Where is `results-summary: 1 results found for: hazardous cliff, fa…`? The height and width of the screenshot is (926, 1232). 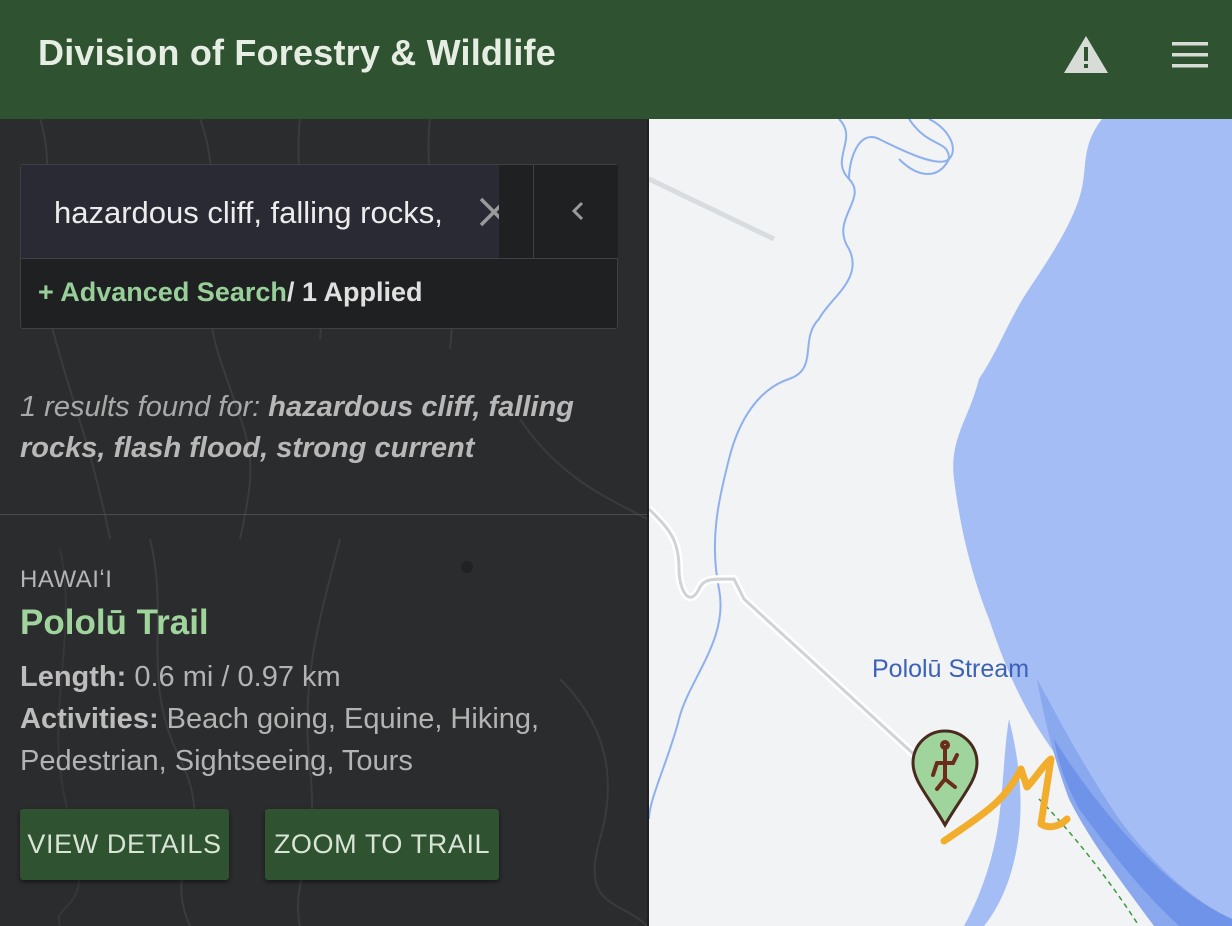
results-summary: 1 results found for: hazardous cliff, fa… is located at coordinates (320, 428).